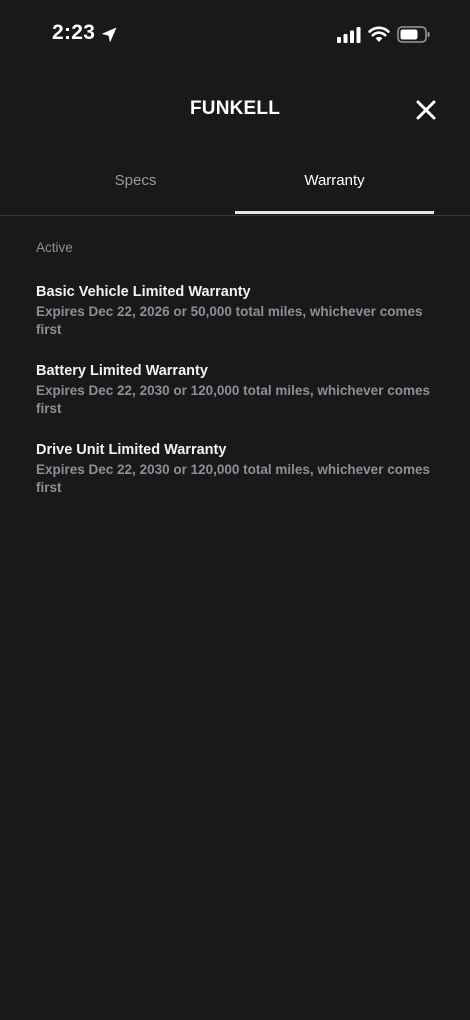 This screenshot has width=470, height=1020. Describe the element at coordinates (109, 35) in the screenshot. I see `location-arrow-icon` at that location.